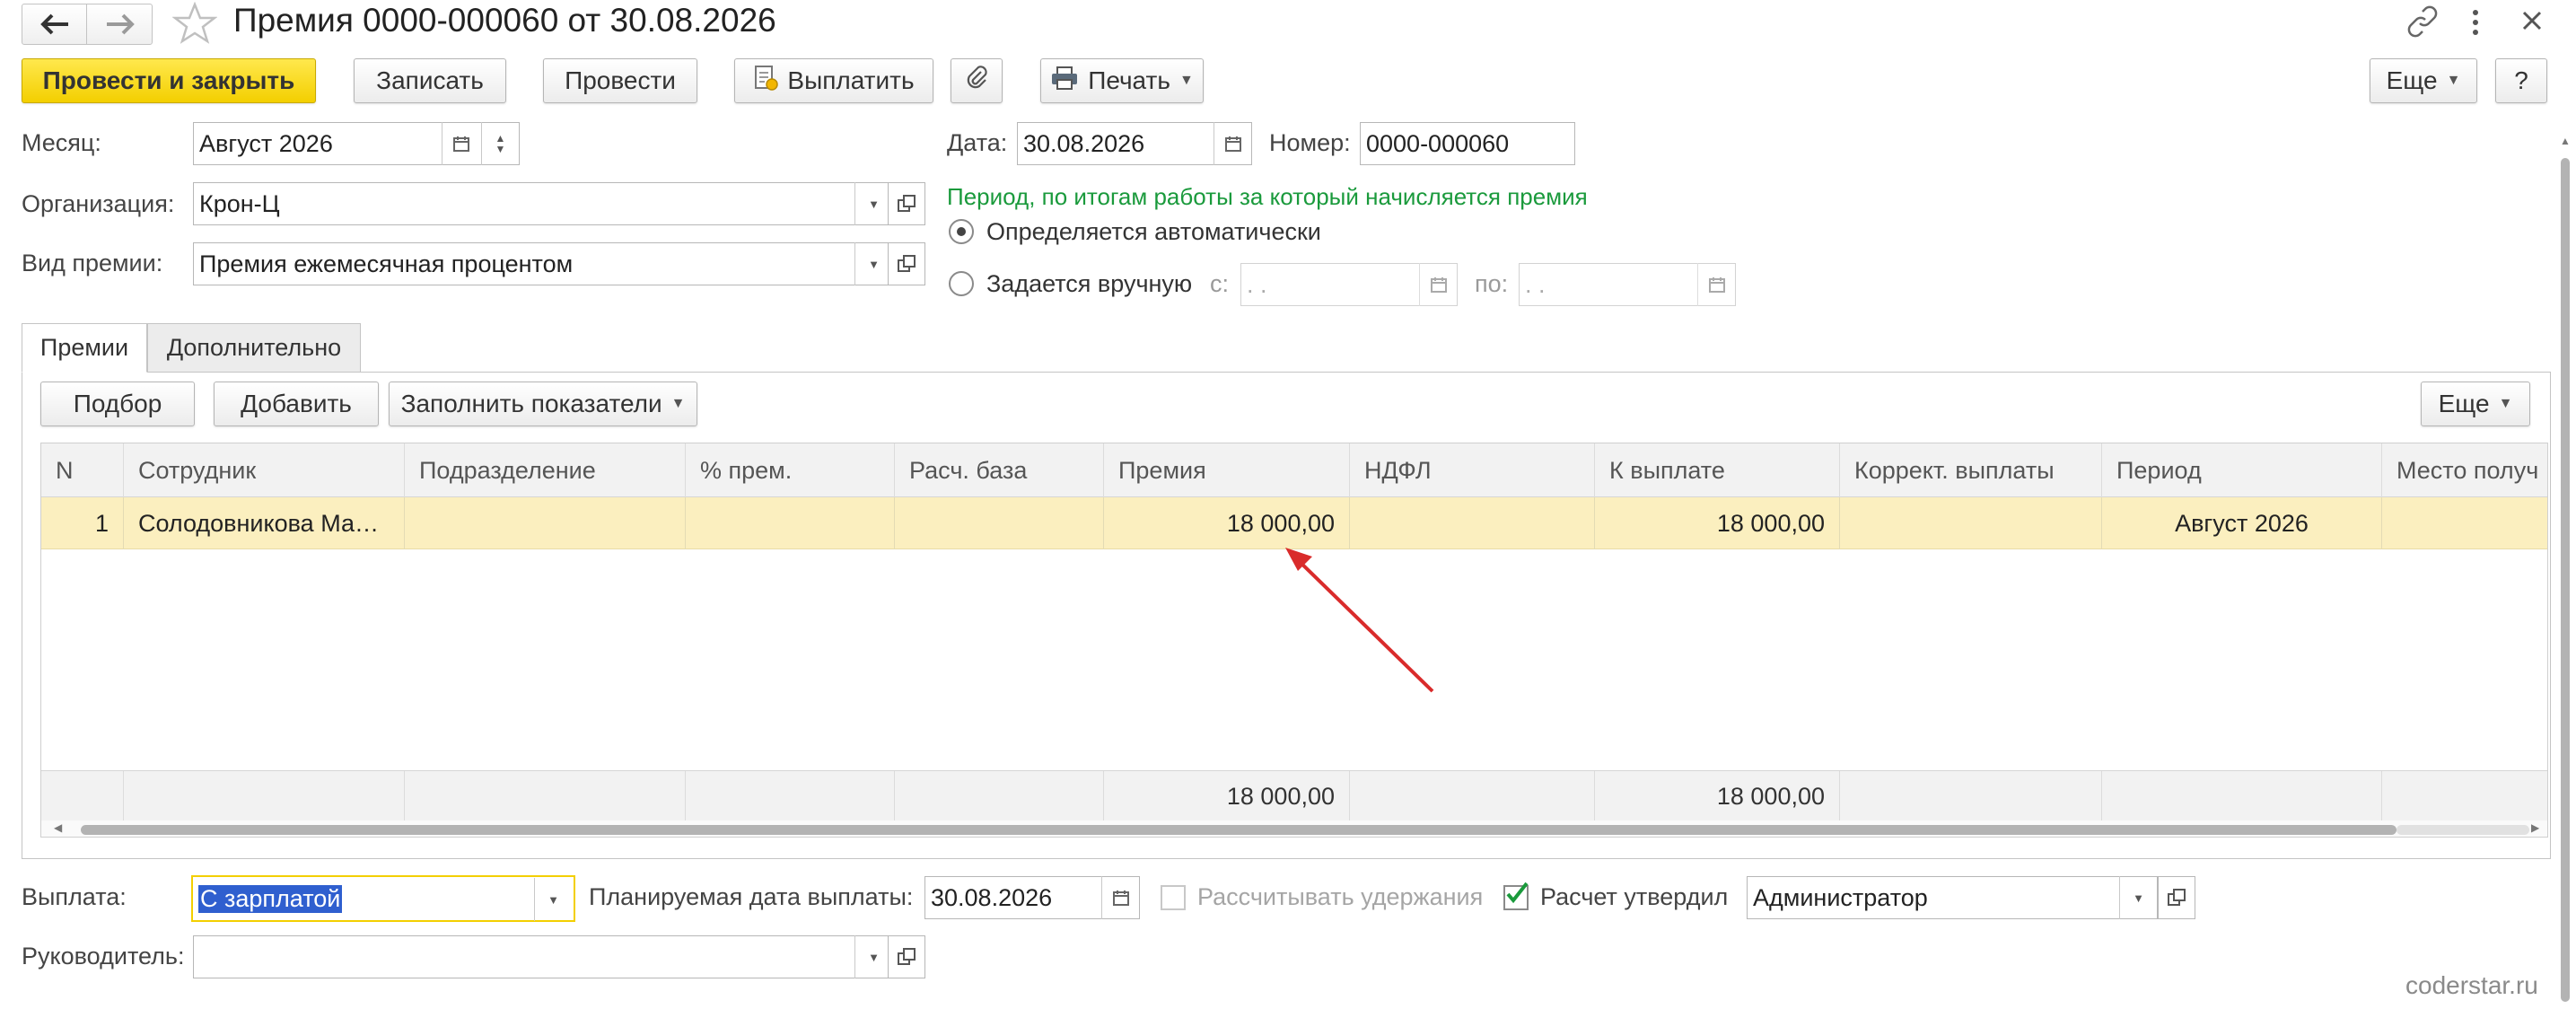  I want to click on percent-cell, so click(790, 523).